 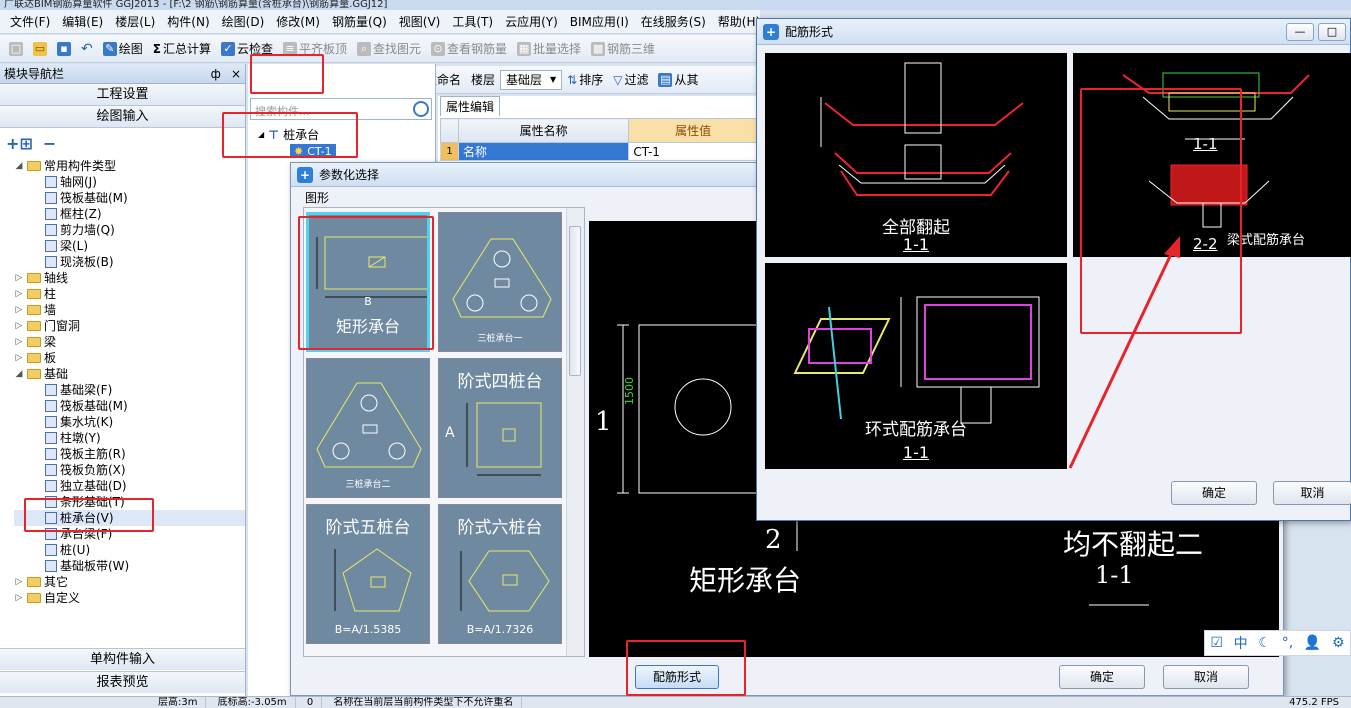 What do you see at coordinates (1287, 643) in the screenshot?
I see `punctuation-icon: °,` at bounding box center [1287, 643].